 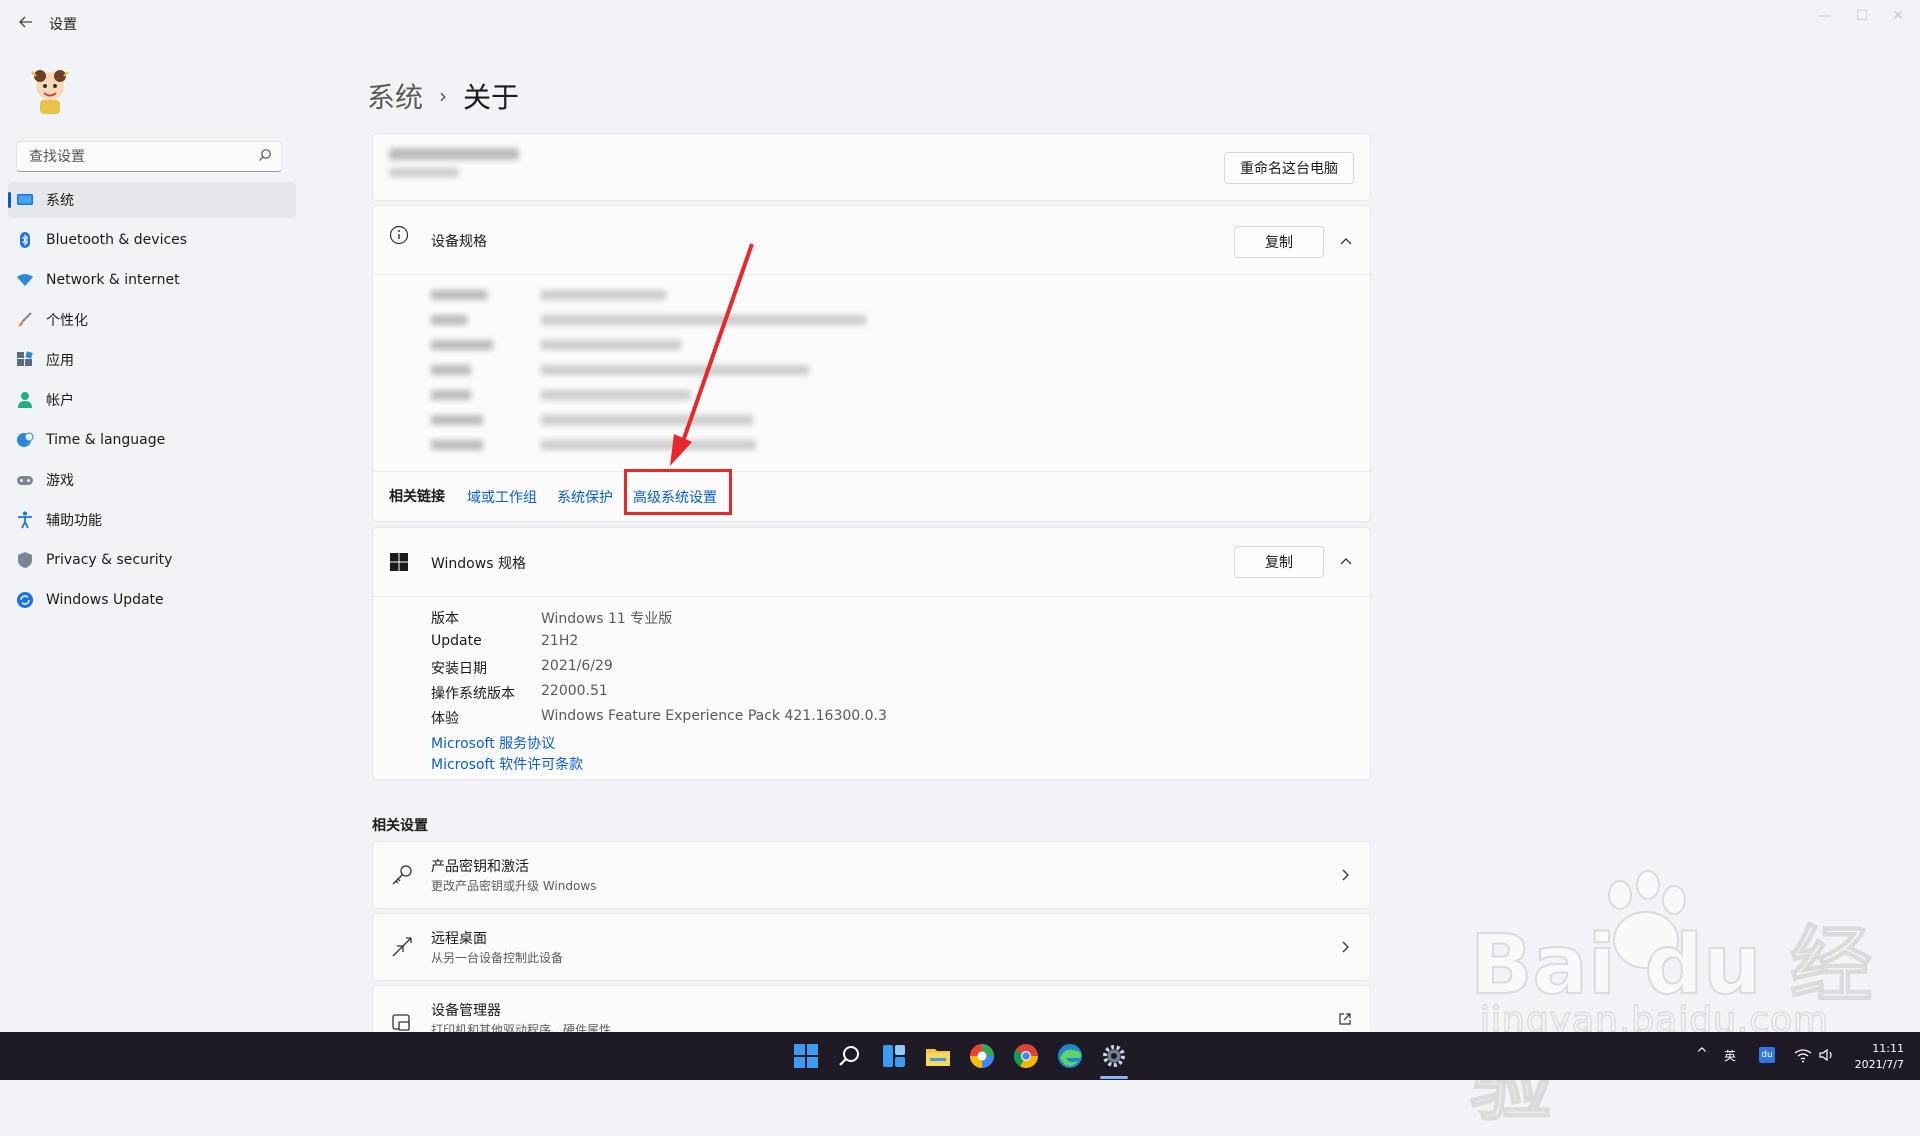 What do you see at coordinates (395, 96) in the screenshot?
I see `breadcrumb-parent: 系统` at bounding box center [395, 96].